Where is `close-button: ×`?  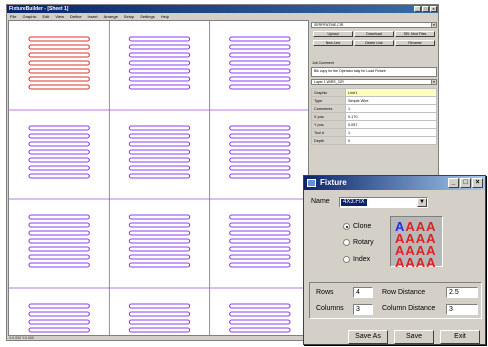
close-button: × is located at coordinates (433, 9).